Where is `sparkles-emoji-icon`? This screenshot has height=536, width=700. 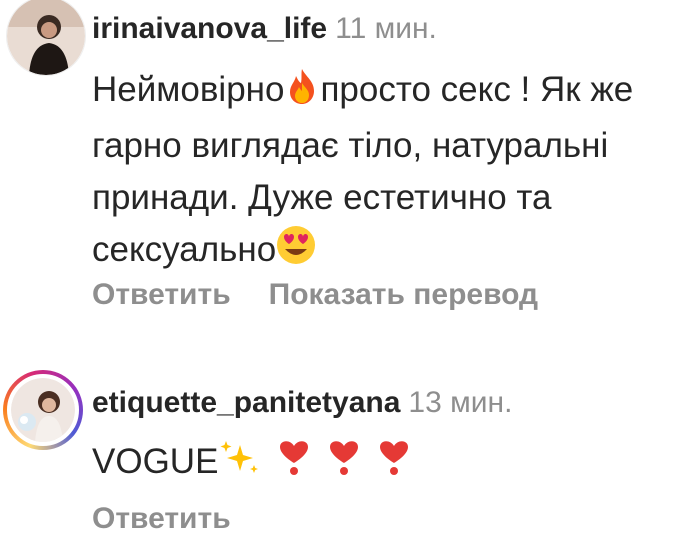 sparkles-emoji-icon is located at coordinates (240, 464).